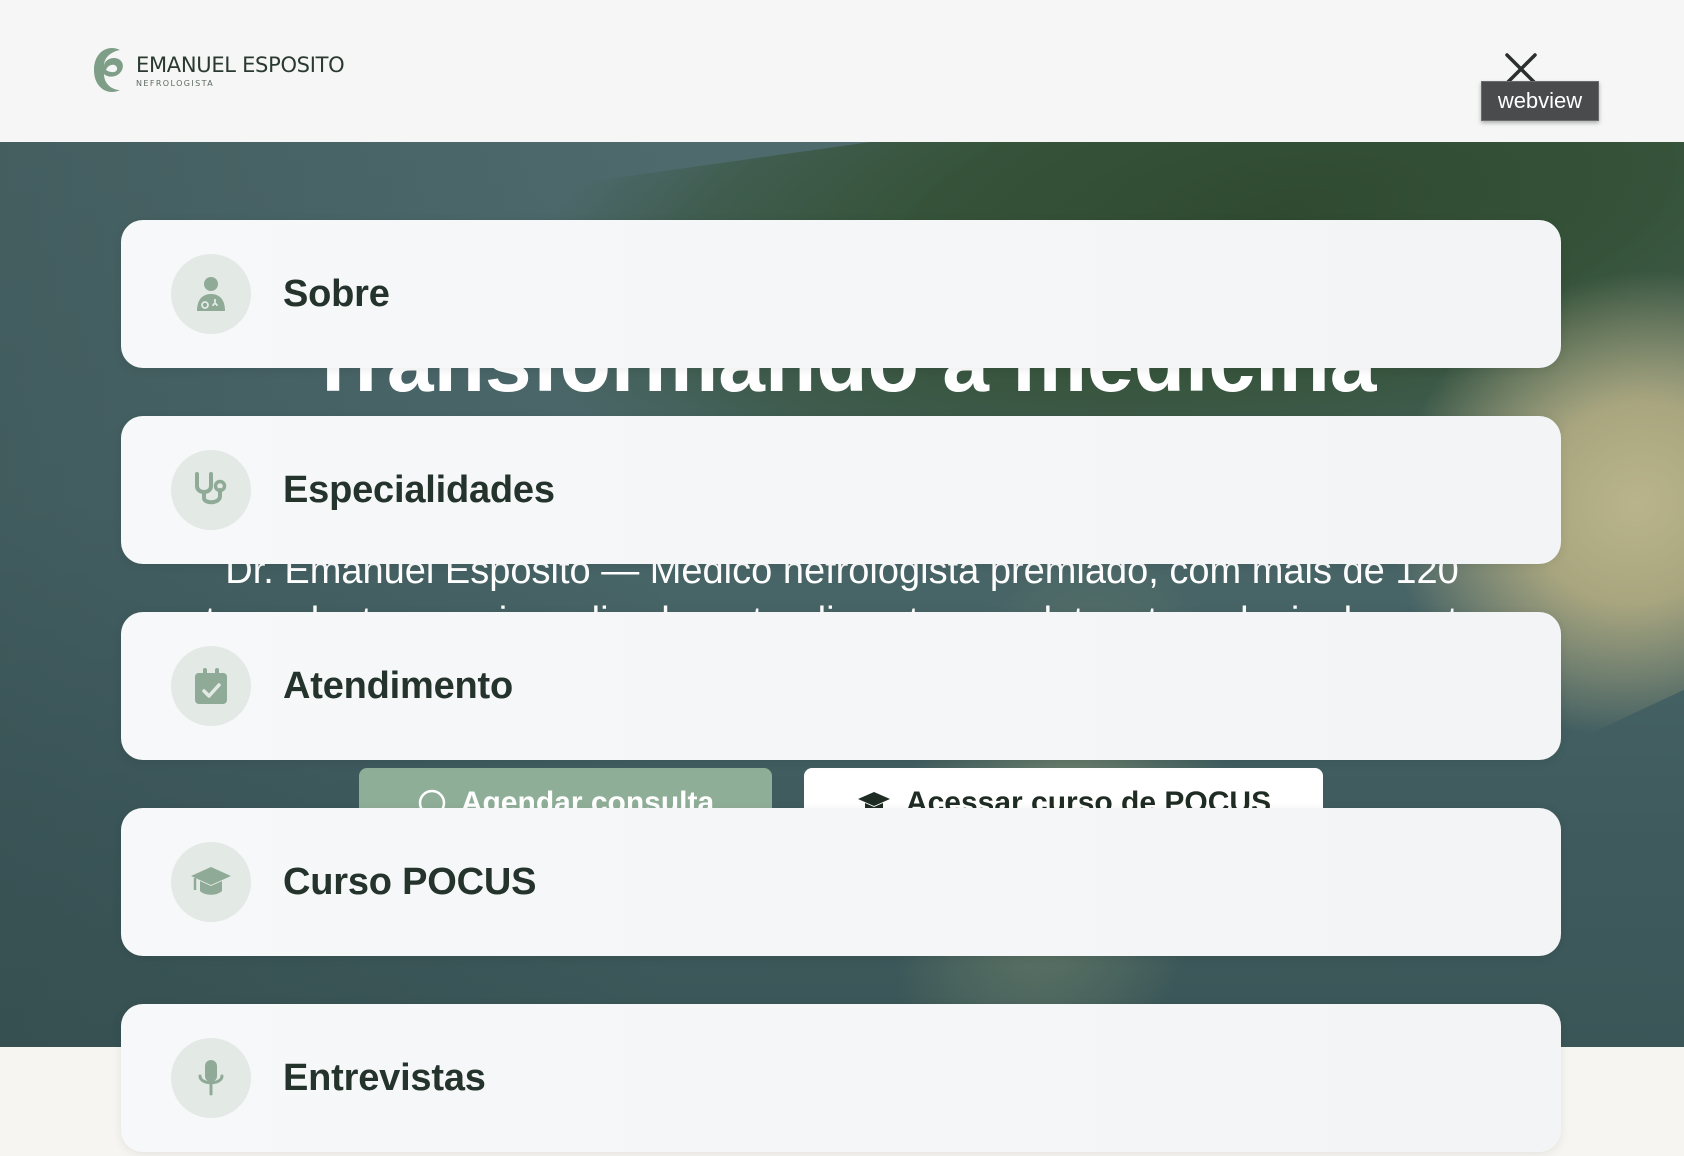  Describe the element at coordinates (841, 1078) in the screenshot. I see `menu-item-entrevistas: Entrevistas` at that location.